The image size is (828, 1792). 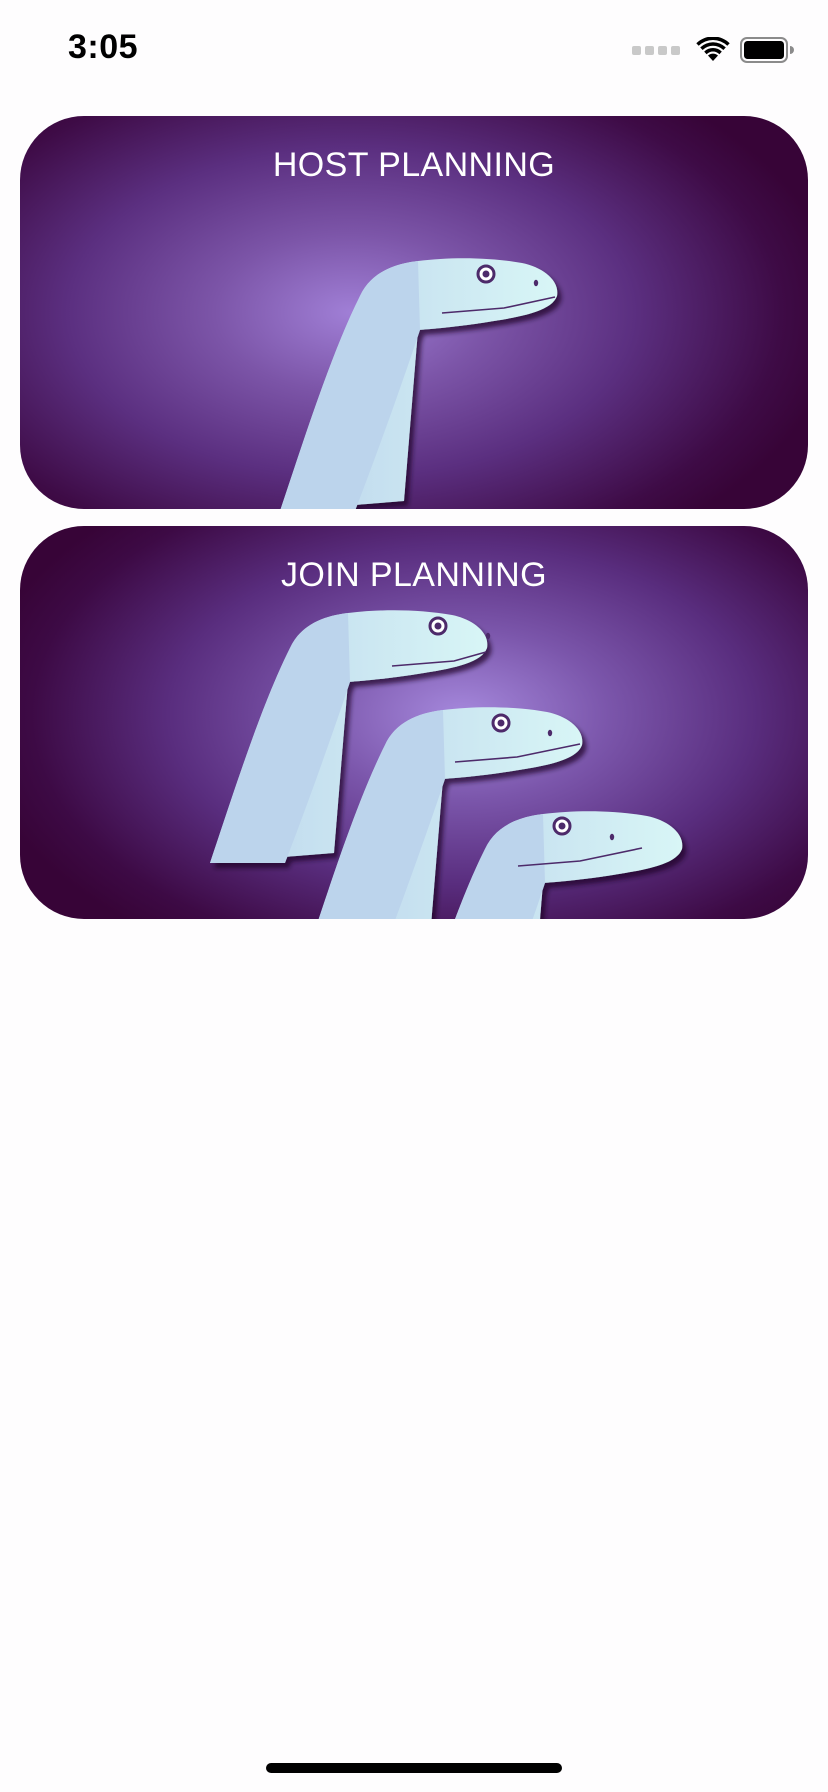 What do you see at coordinates (414, 575) in the screenshot?
I see `join-planning-title: JOIN PLANNING` at bounding box center [414, 575].